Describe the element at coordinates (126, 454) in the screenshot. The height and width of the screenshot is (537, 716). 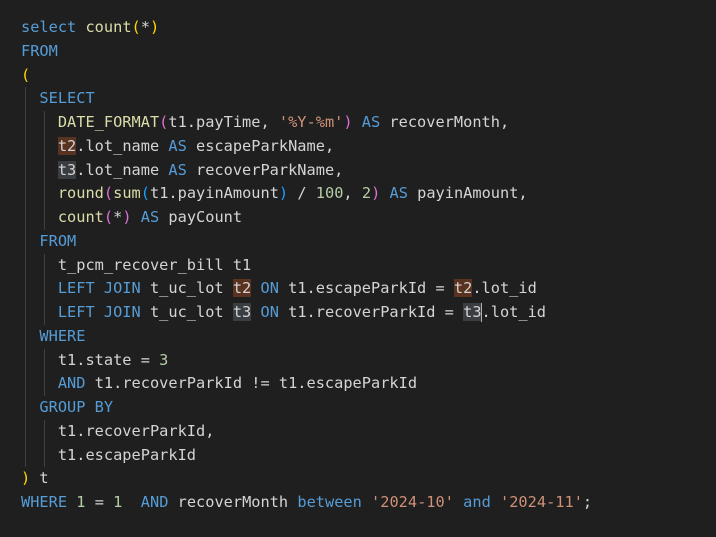
I see `code-token: t1.escapeParkId` at that location.